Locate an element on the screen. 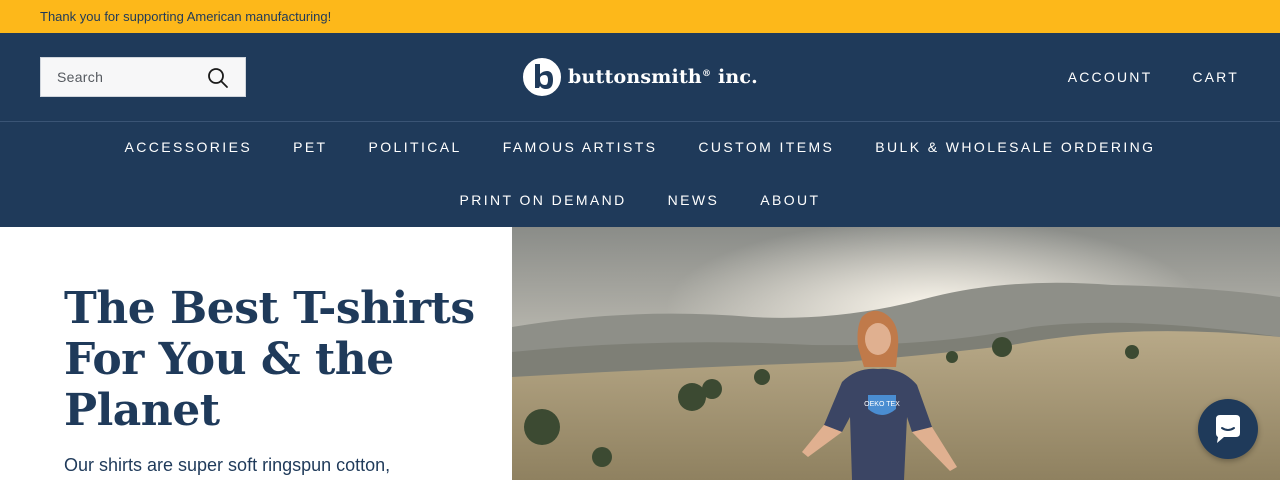  nav-item-print-on-demand: PRINT ON DEMAND is located at coordinates (542, 200).